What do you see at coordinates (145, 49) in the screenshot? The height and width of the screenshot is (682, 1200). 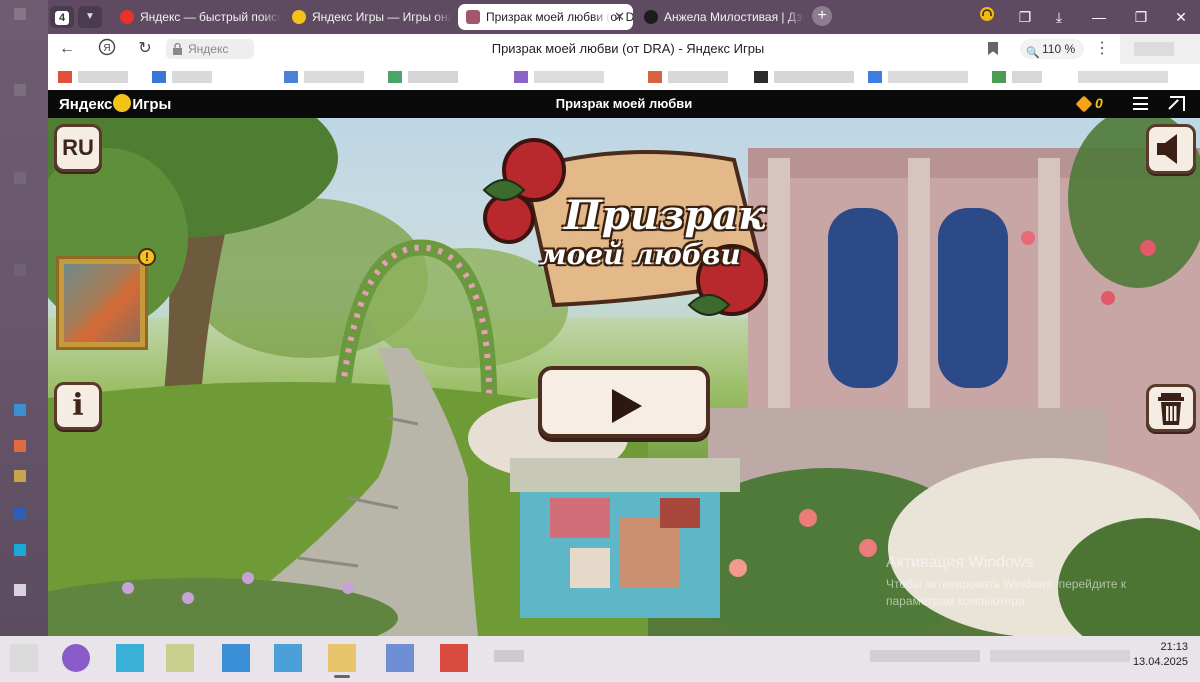 I see `reload-icon: ↻` at bounding box center [145, 49].